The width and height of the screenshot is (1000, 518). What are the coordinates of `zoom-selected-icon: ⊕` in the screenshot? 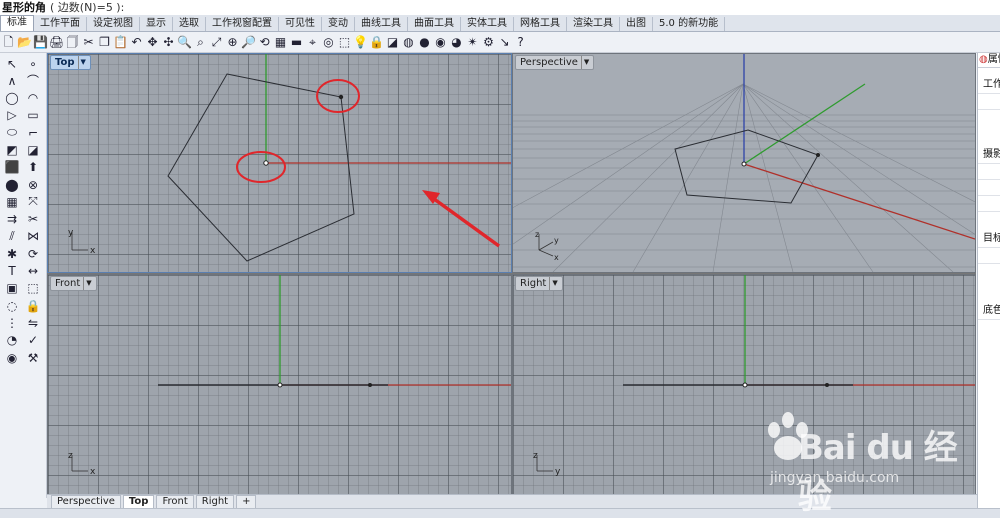 It's located at (232, 42).